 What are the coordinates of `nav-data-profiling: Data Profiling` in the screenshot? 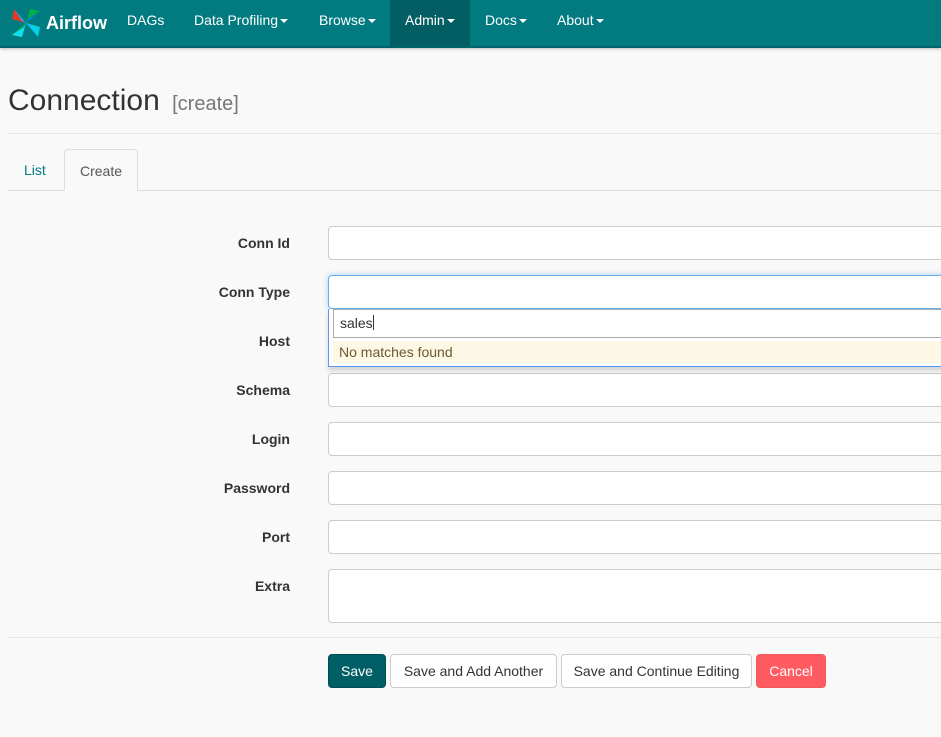 It's located at (241, 23).